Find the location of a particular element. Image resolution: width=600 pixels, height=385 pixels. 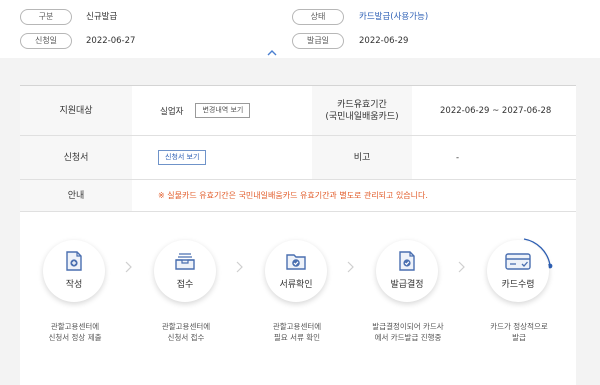

type-value: 신규발급 is located at coordinates (102, 17).